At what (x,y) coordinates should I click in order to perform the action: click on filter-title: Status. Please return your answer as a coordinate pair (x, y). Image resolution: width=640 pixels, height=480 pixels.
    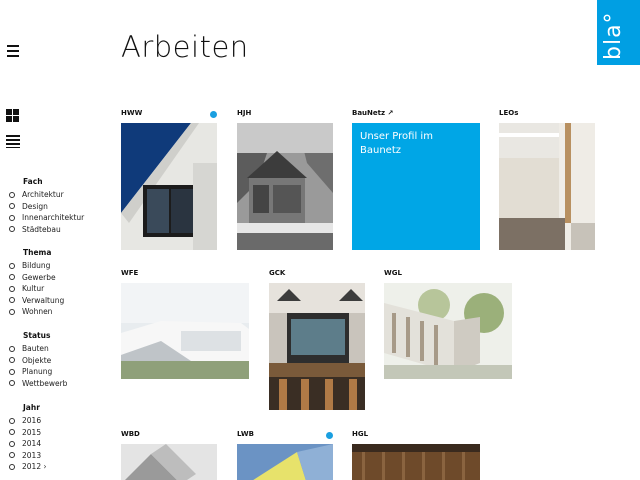
    Looking at the image, I should click on (37, 335).